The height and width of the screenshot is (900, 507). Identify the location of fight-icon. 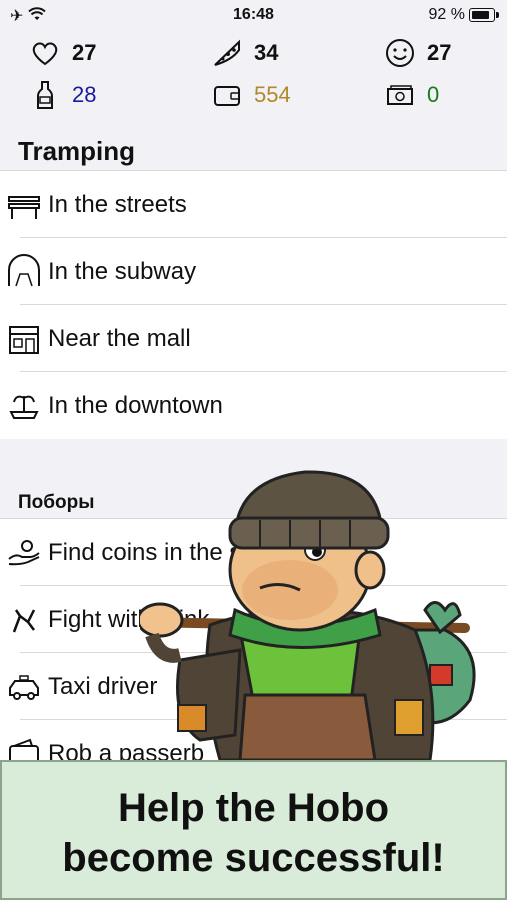
(24, 620).